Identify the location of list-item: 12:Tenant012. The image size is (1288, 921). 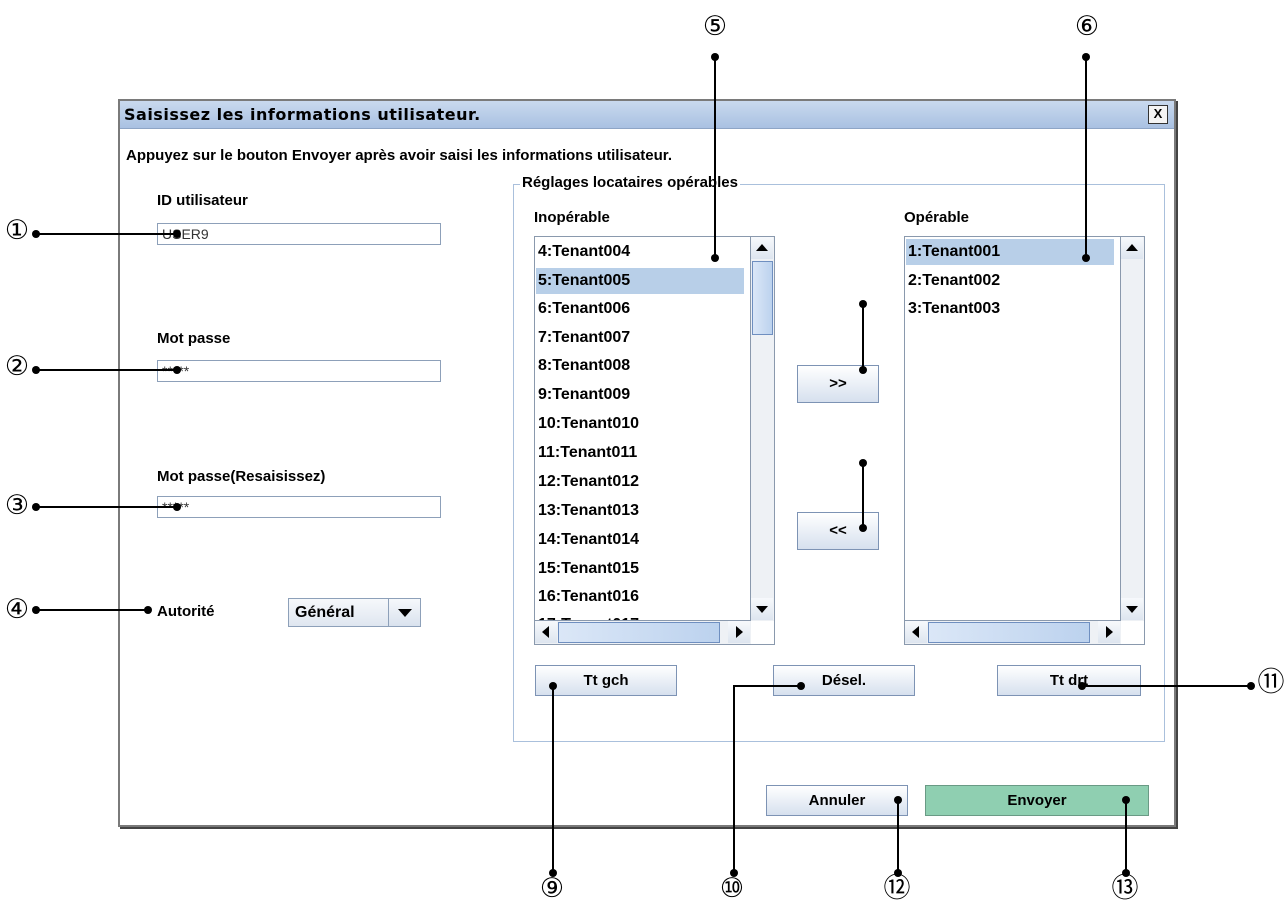
(640, 482).